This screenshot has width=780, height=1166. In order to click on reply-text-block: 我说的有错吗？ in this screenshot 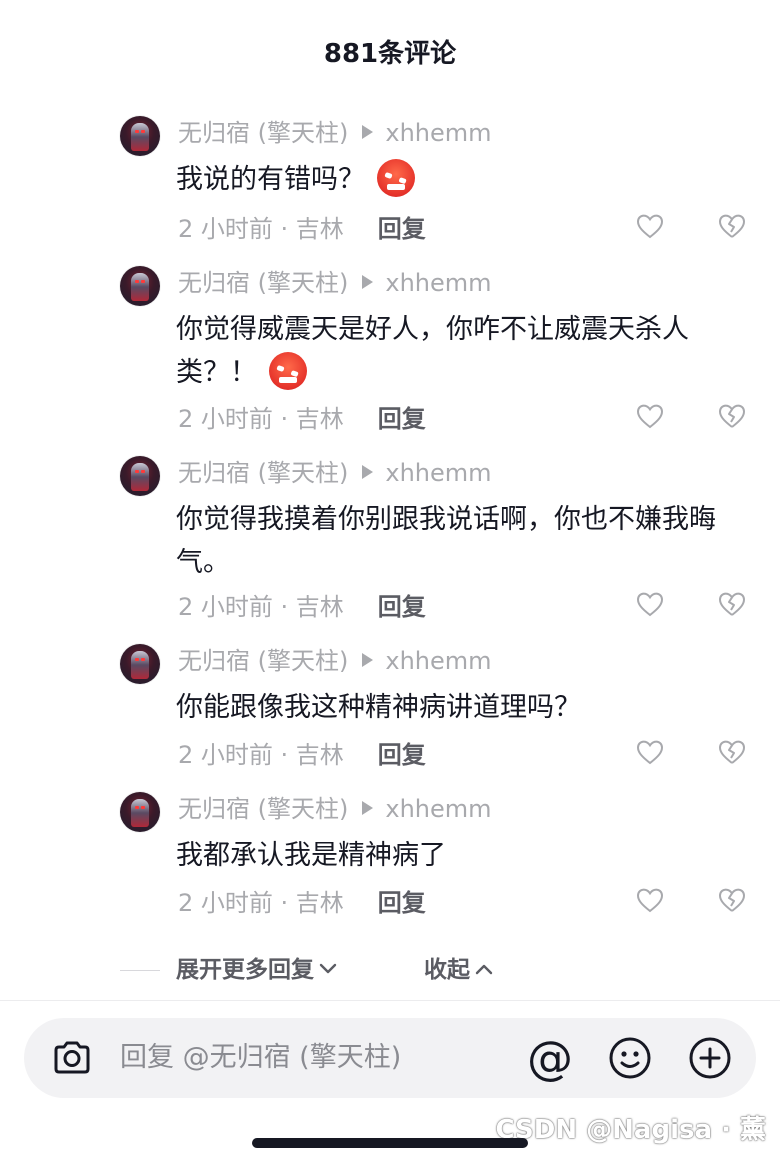, I will do `click(456, 179)`.